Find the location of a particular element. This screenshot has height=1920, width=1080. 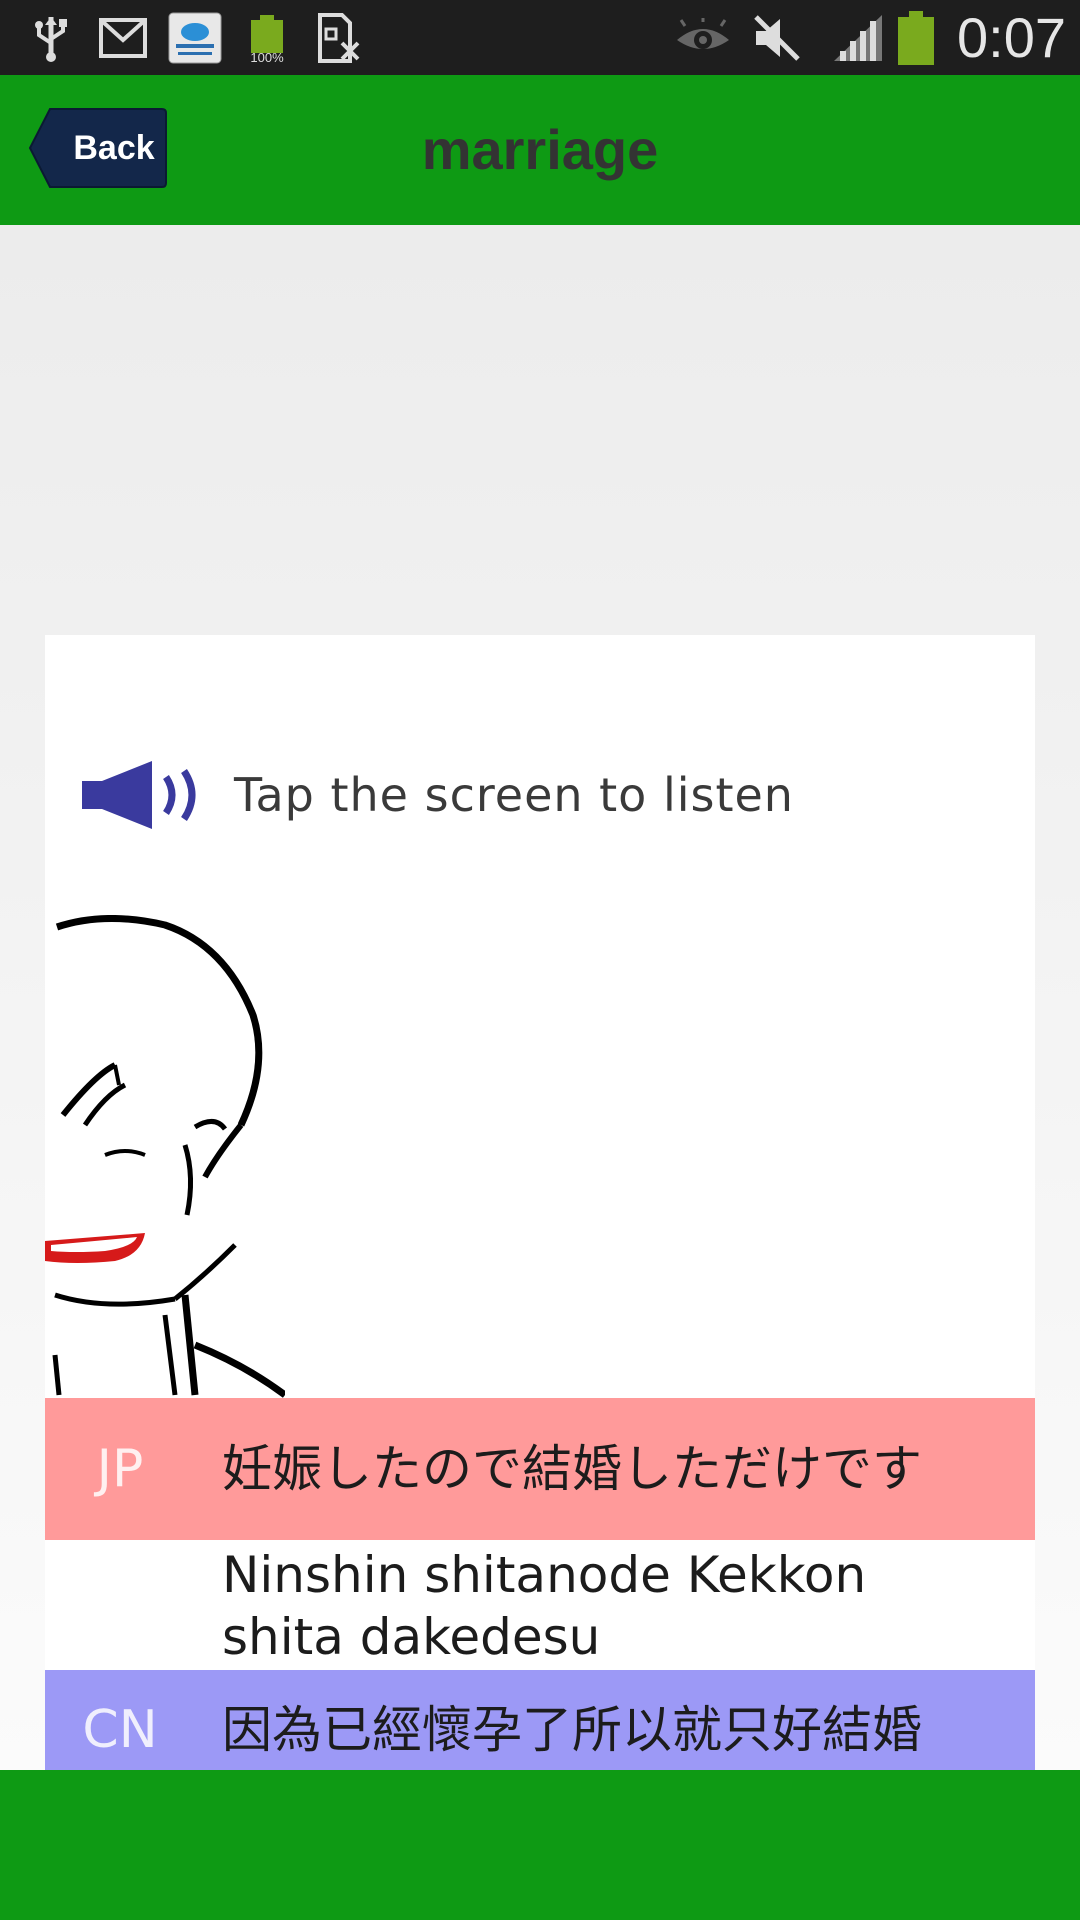

speaker-icon is located at coordinates (139, 795).